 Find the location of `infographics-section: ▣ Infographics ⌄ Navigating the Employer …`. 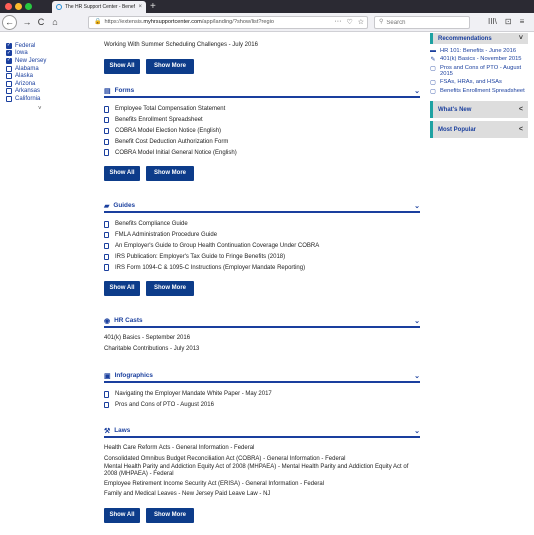

infographics-section: ▣ Infographics ⌄ Navigating the Employer … is located at coordinates (262, 391).